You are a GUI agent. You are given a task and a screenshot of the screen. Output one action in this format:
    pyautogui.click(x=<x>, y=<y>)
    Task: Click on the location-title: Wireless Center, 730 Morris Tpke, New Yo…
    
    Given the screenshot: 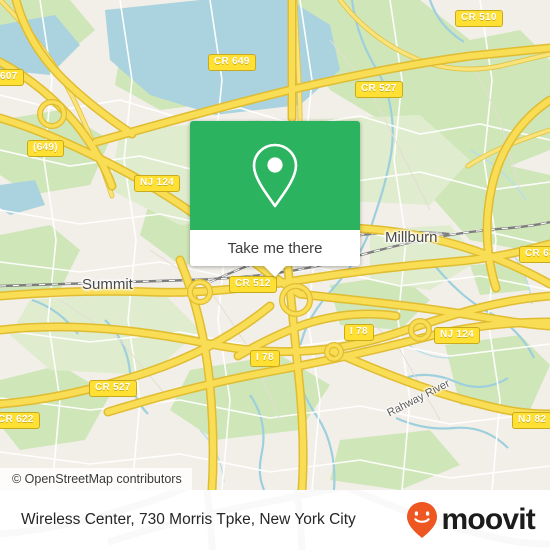 What is the action you would take?
    pyautogui.click(x=188, y=519)
    